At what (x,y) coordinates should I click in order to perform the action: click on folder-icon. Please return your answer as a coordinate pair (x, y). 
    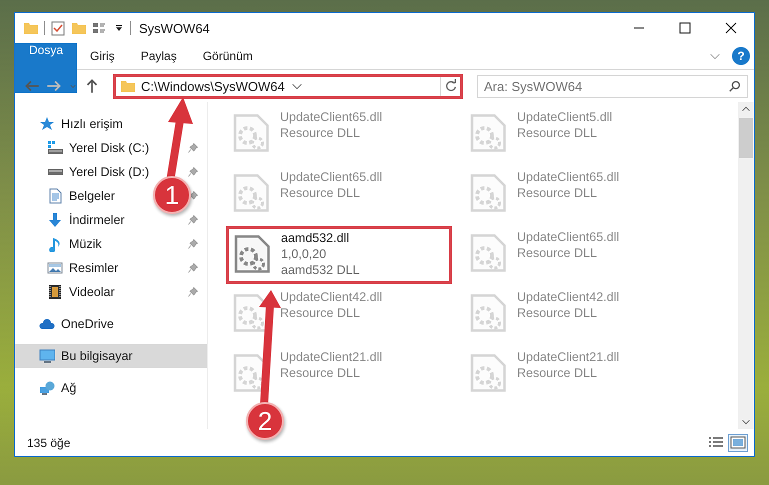
    Looking at the image, I should click on (128, 86).